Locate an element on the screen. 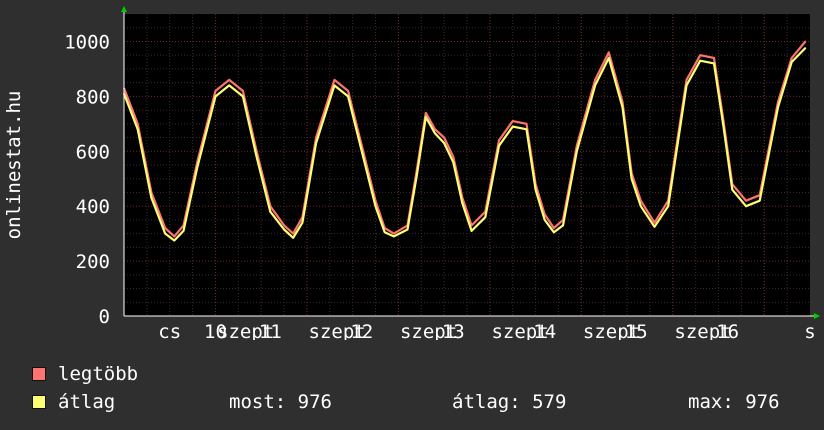  legend-item-legtobb: legtöbb is located at coordinates (85, 374).